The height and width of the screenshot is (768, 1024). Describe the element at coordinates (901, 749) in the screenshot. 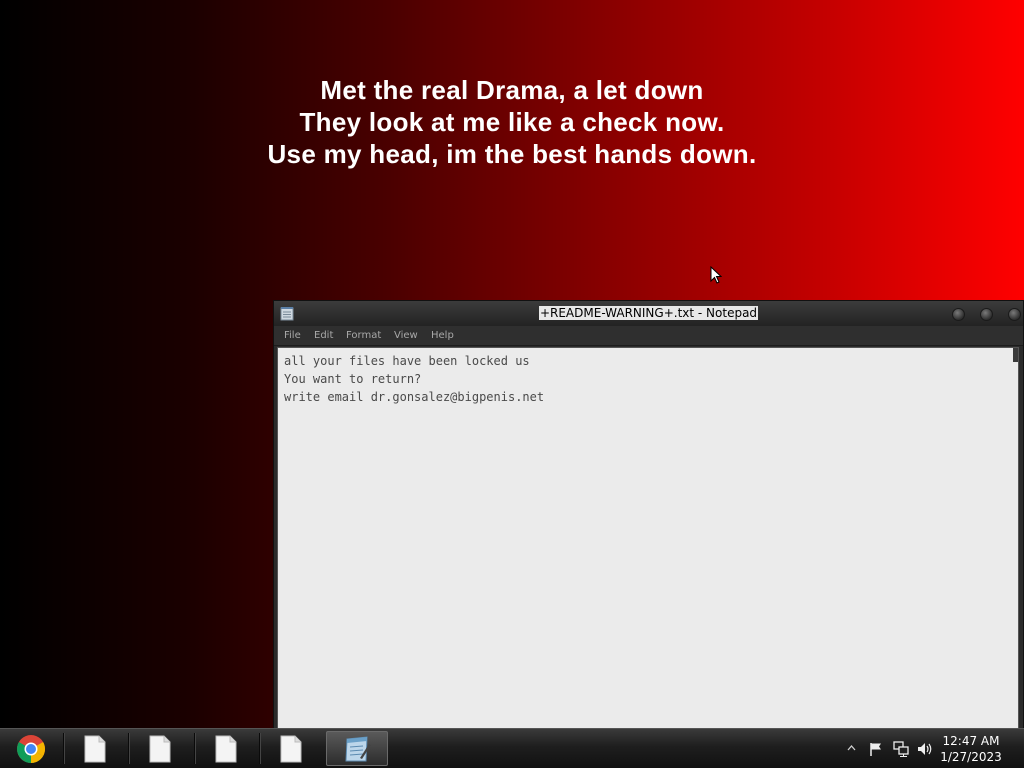

I see `network-icon` at that location.